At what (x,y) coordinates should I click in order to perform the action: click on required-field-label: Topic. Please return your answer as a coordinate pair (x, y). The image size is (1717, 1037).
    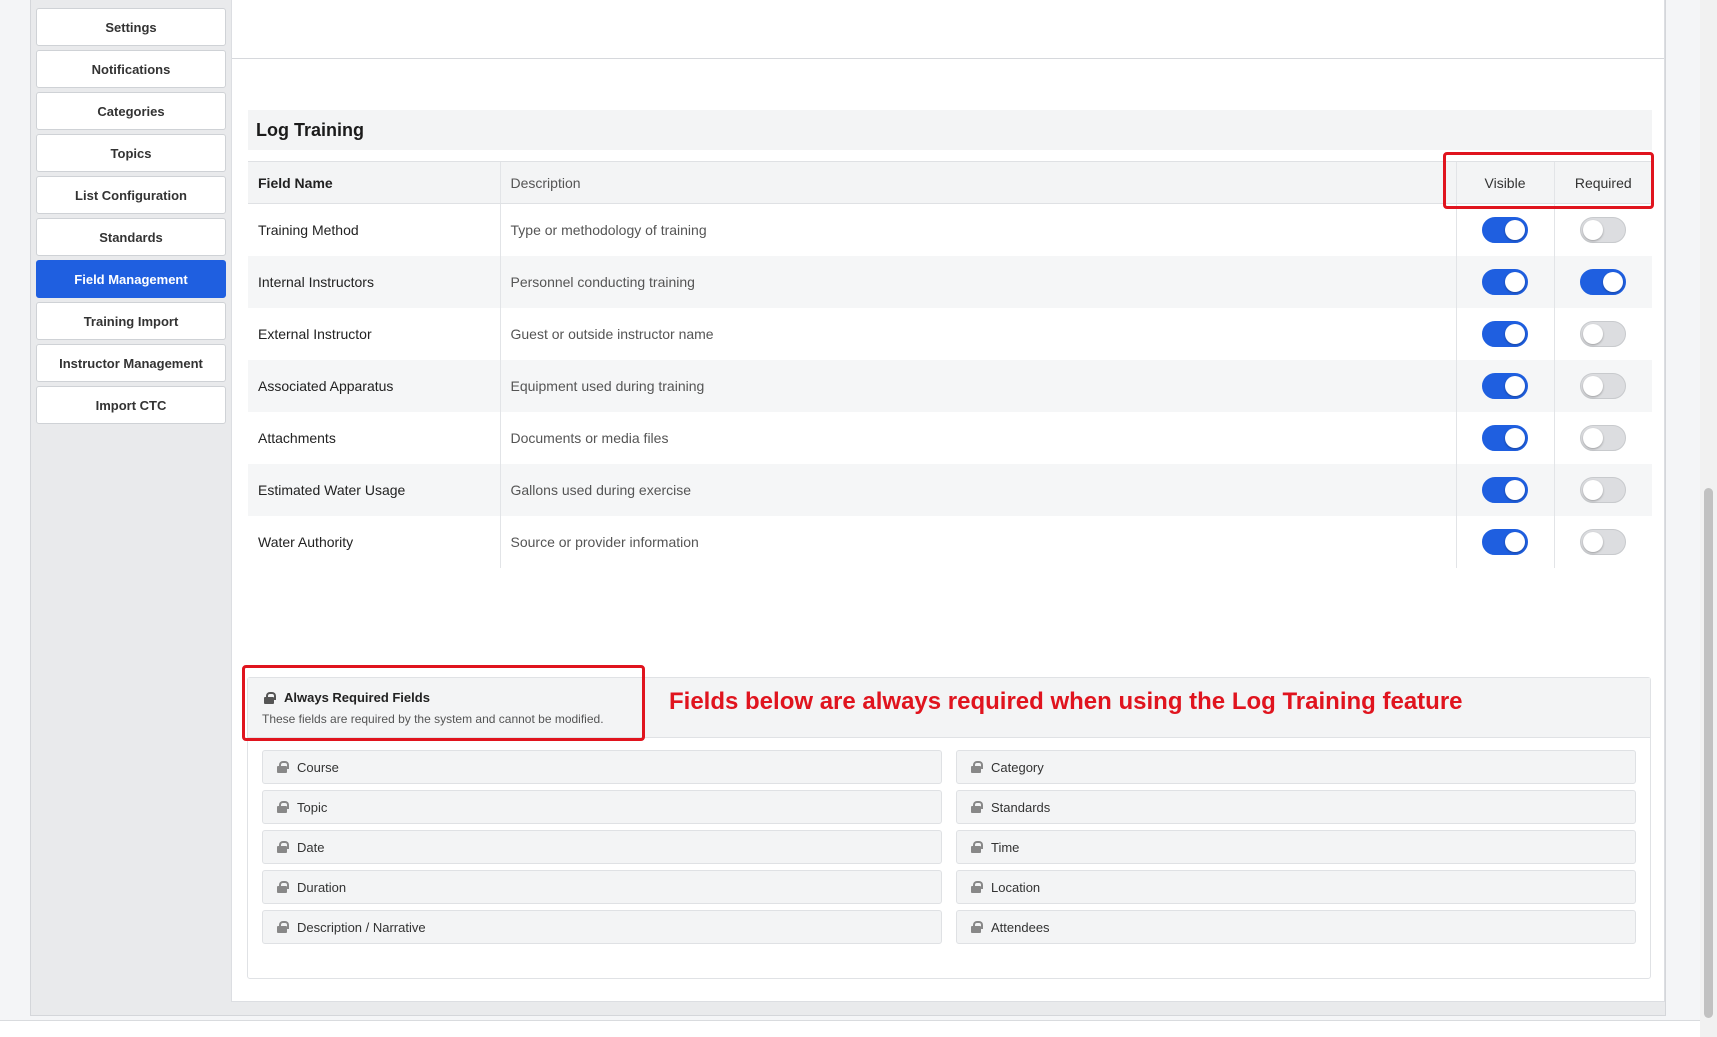
    Looking at the image, I should click on (312, 807).